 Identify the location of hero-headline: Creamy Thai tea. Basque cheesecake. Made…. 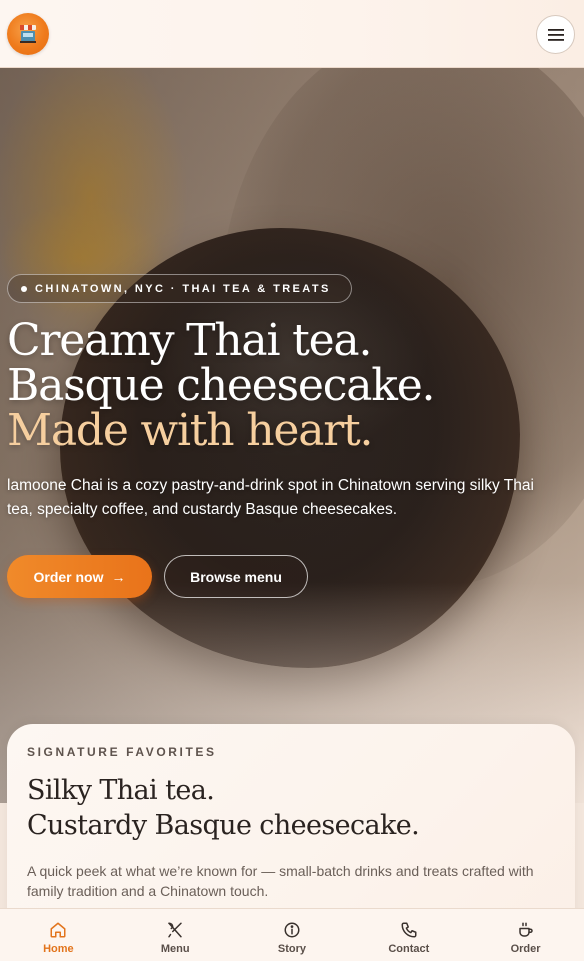
(292, 385).